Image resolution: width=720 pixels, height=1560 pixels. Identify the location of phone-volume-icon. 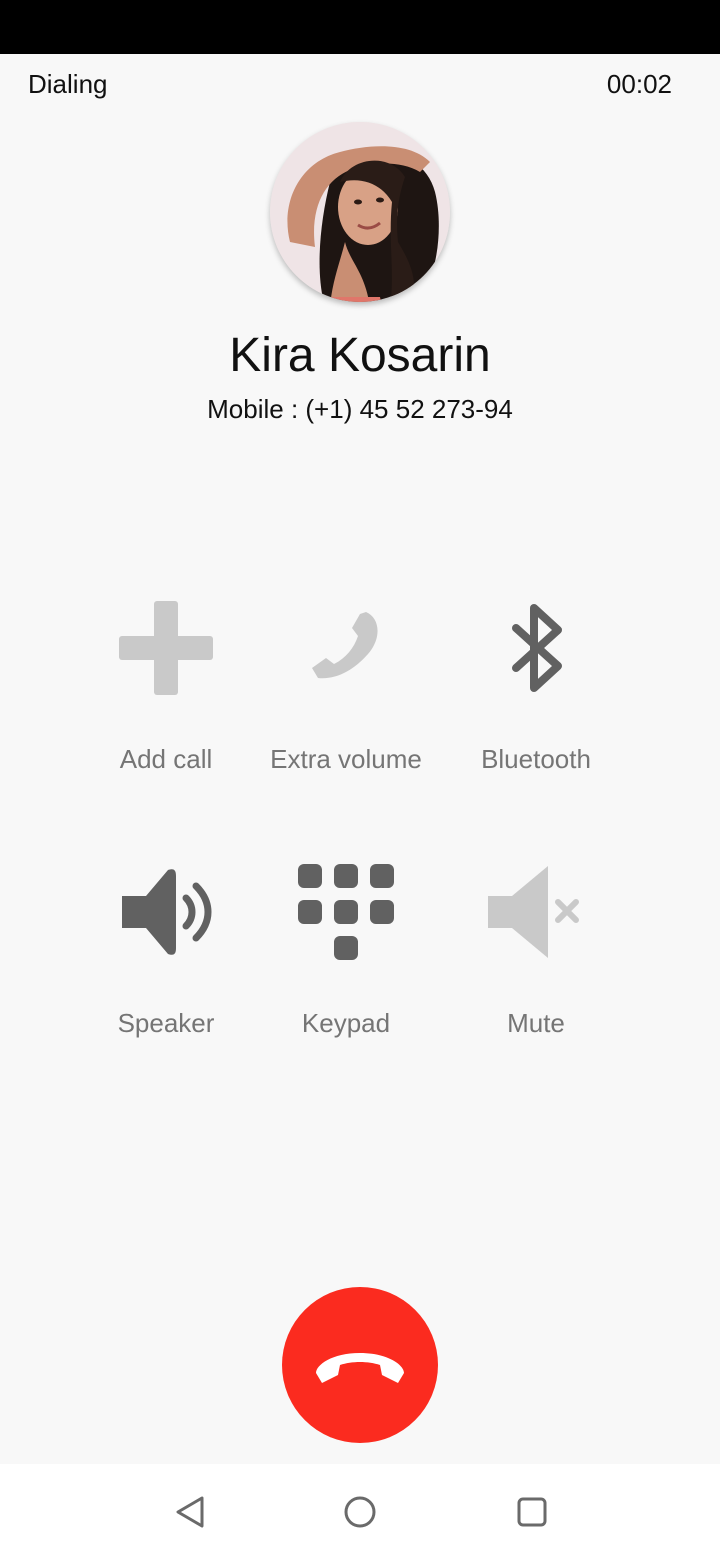
(346, 648).